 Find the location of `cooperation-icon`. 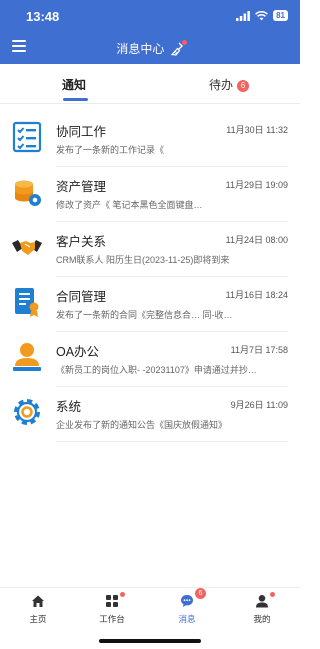

cooperation-icon is located at coordinates (27, 137).